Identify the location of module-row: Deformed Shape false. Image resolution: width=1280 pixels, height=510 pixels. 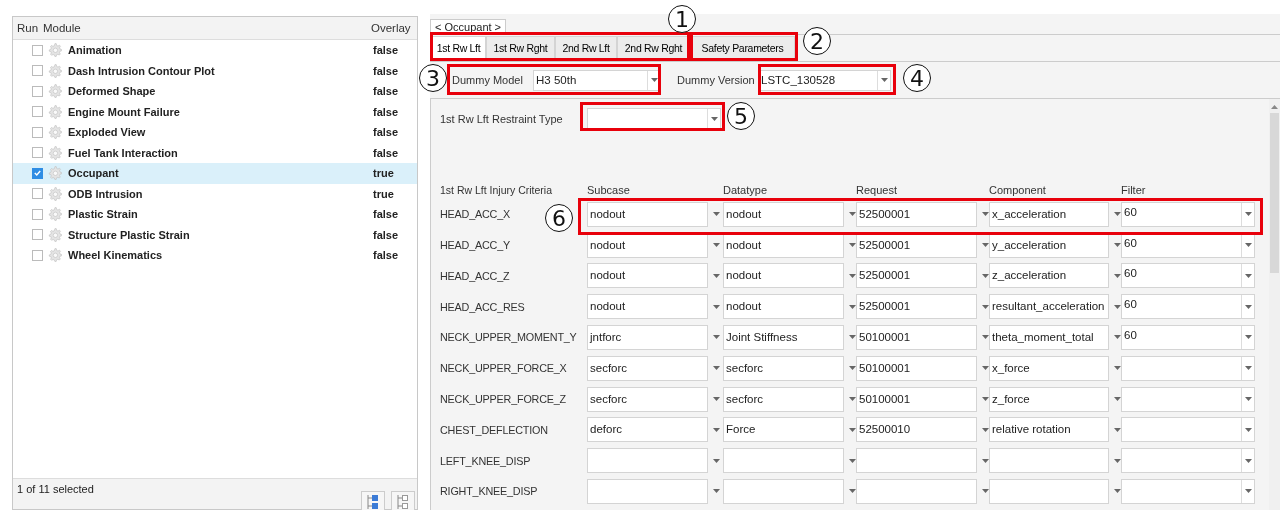
(215, 91).